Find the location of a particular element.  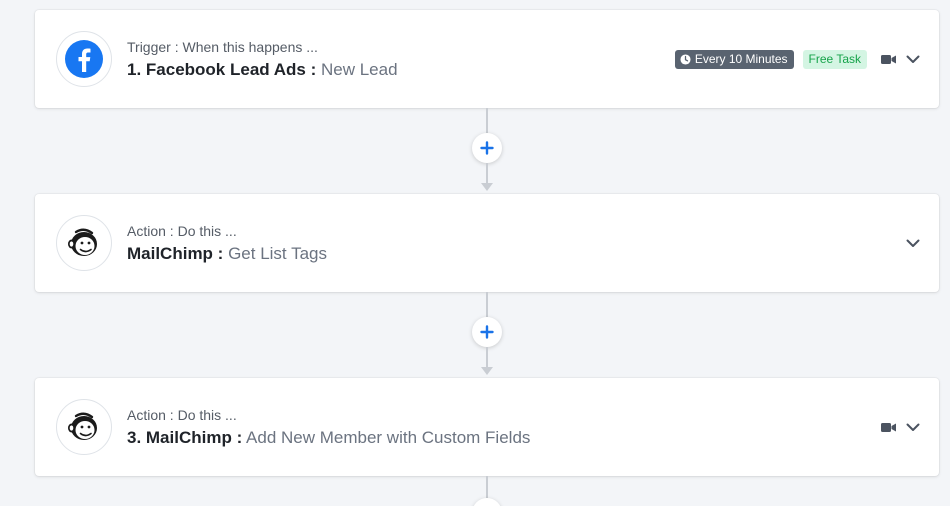

step-app-name: 3. MailChimp : is located at coordinates (185, 437).